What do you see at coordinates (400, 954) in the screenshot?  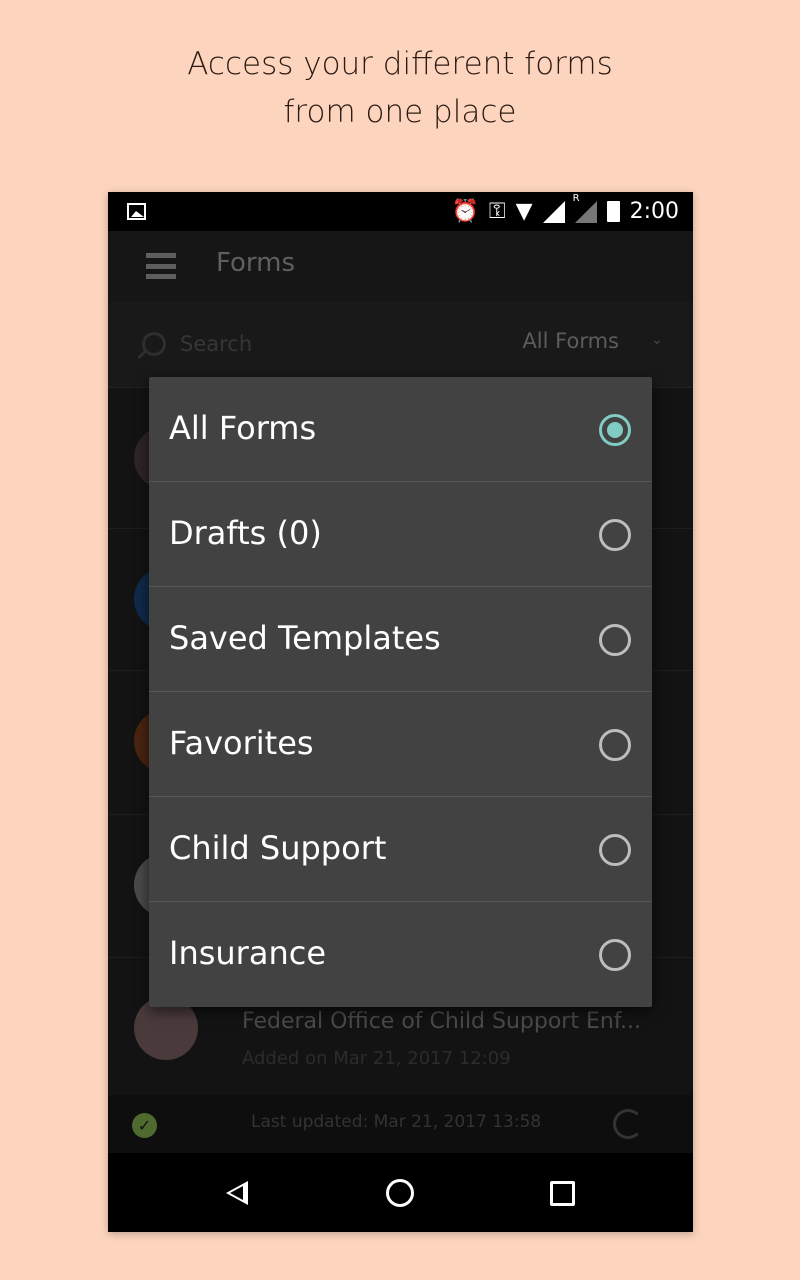 I see `menu-item-insurance: Insurance` at bounding box center [400, 954].